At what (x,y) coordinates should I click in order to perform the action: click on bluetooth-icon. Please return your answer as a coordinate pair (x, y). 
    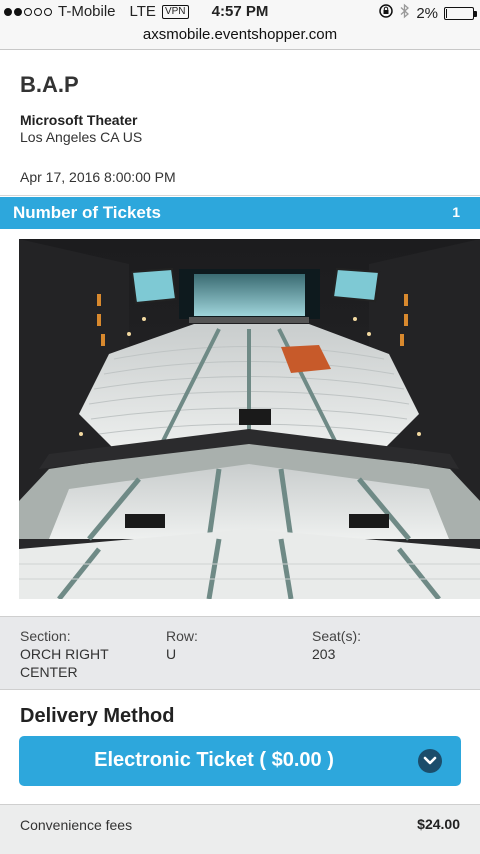
    Looking at the image, I should click on (405, 13).